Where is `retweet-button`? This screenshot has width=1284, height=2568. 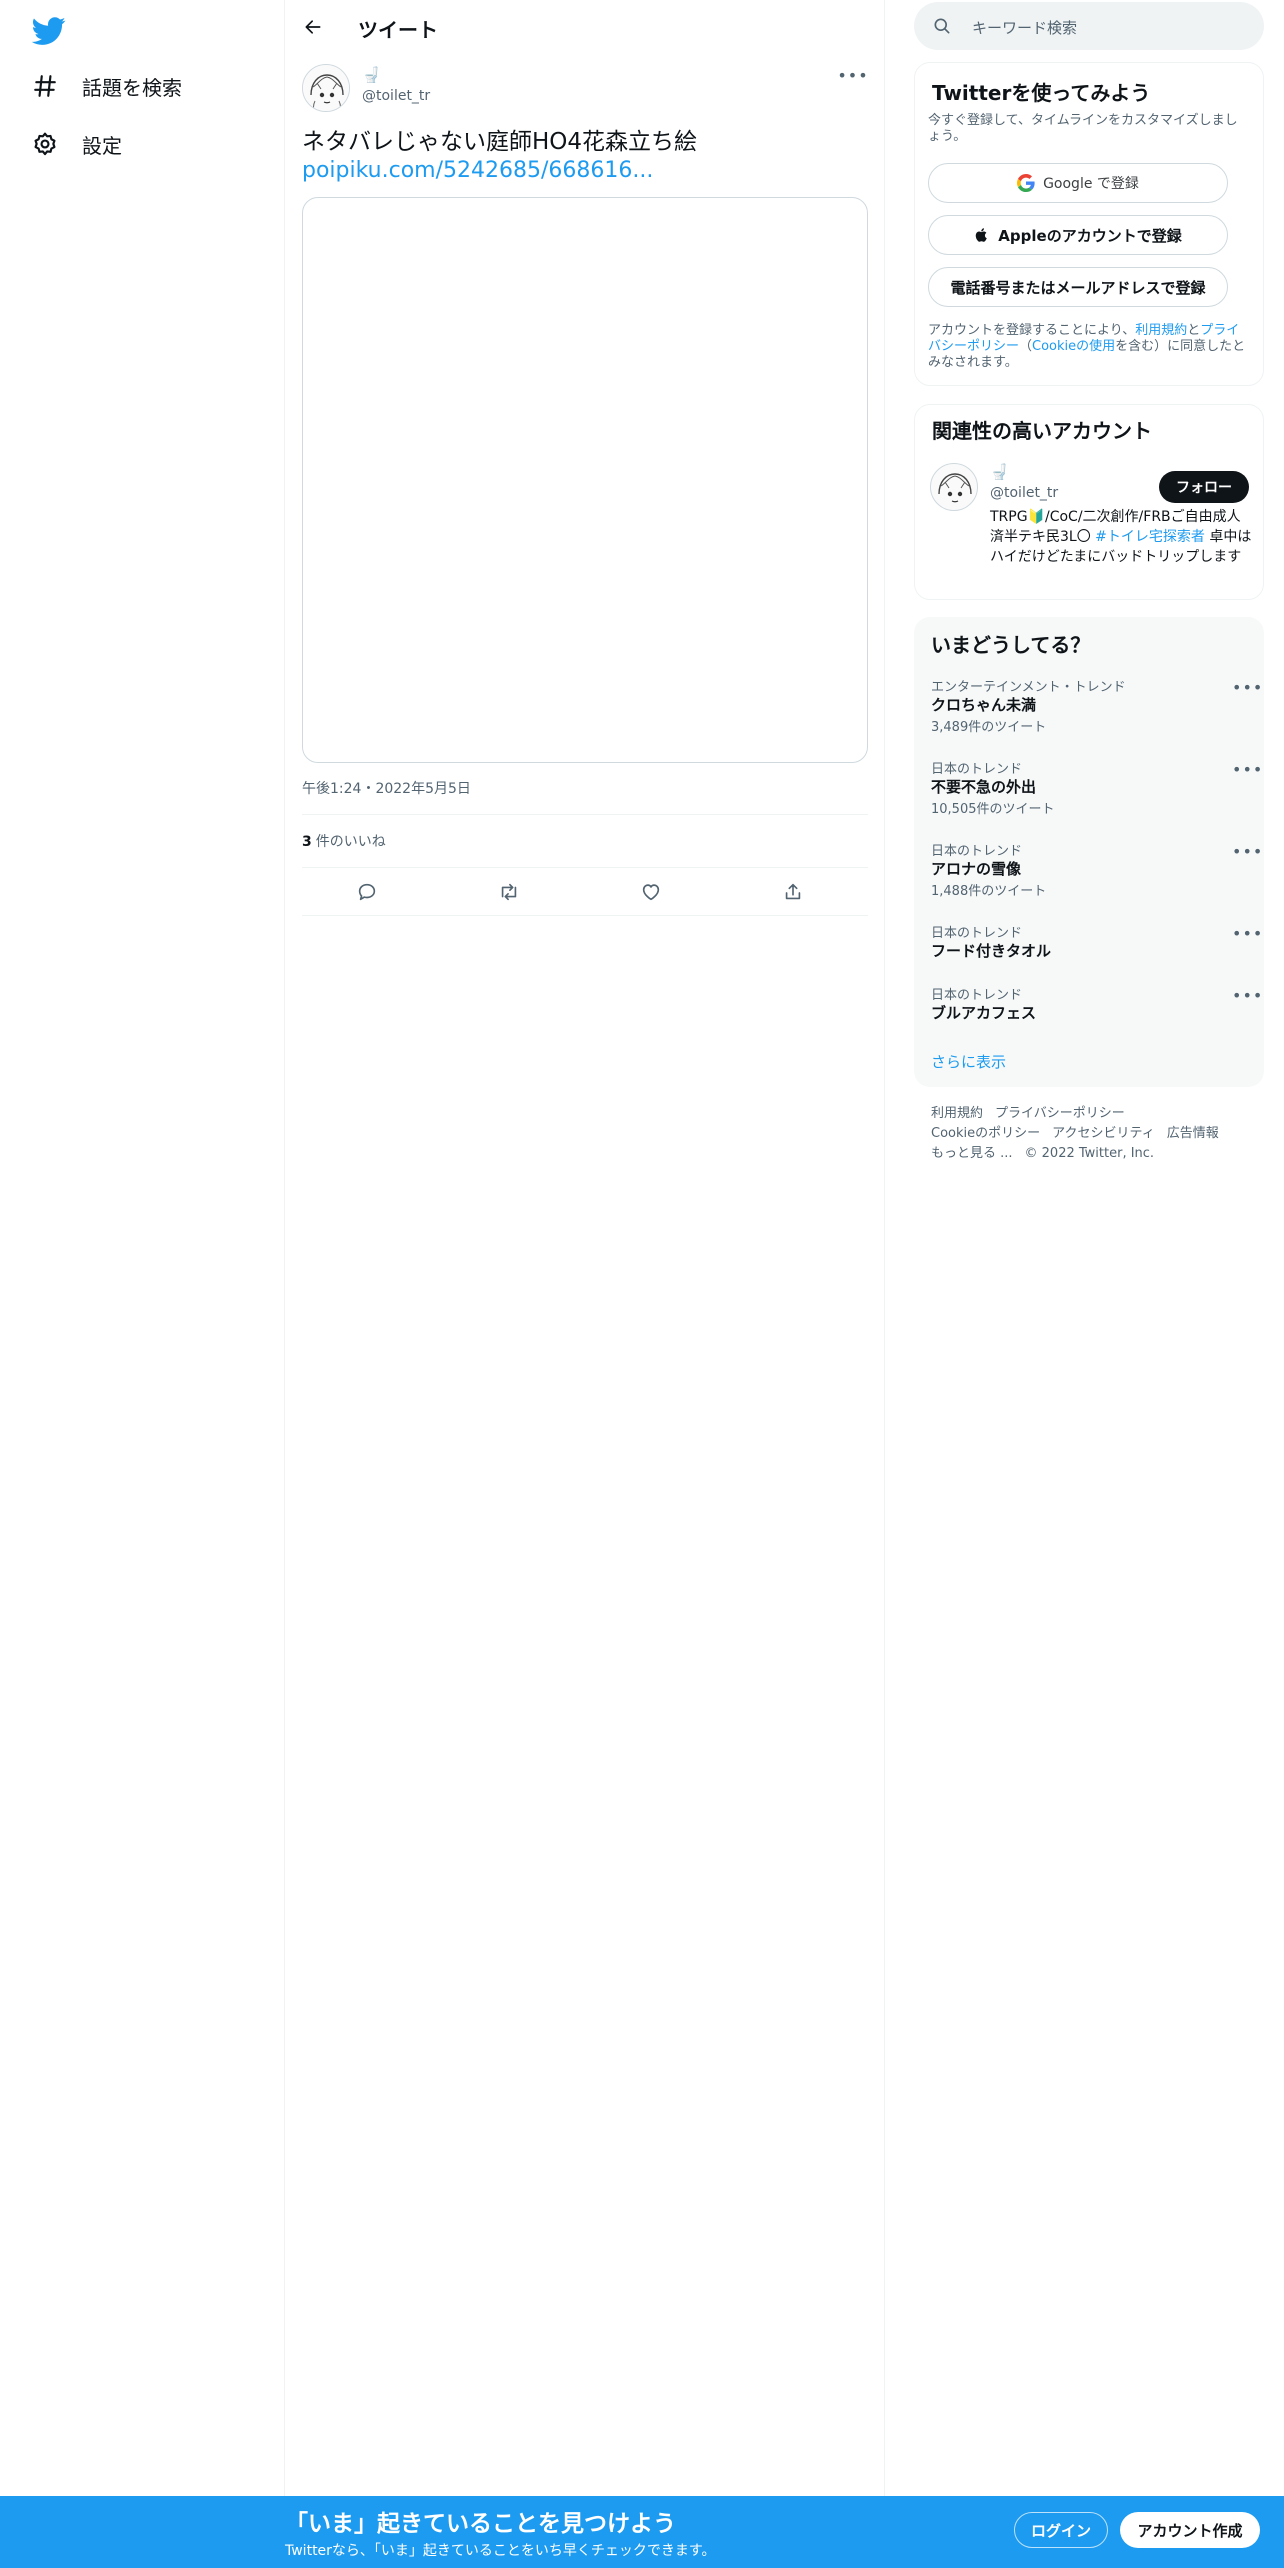 retweet-button is located at coordinates (509, 892).